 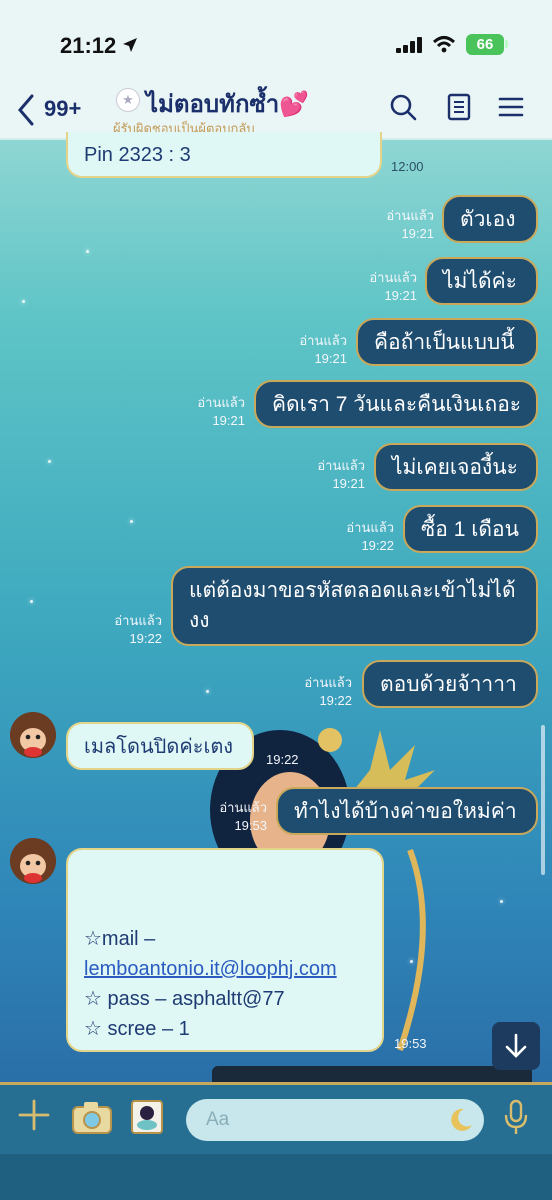 What do you see at coordinates (218, 1119) in the screenshot?
I see `message-input-placeholder: Aa` at bounding box center [218, 1119].